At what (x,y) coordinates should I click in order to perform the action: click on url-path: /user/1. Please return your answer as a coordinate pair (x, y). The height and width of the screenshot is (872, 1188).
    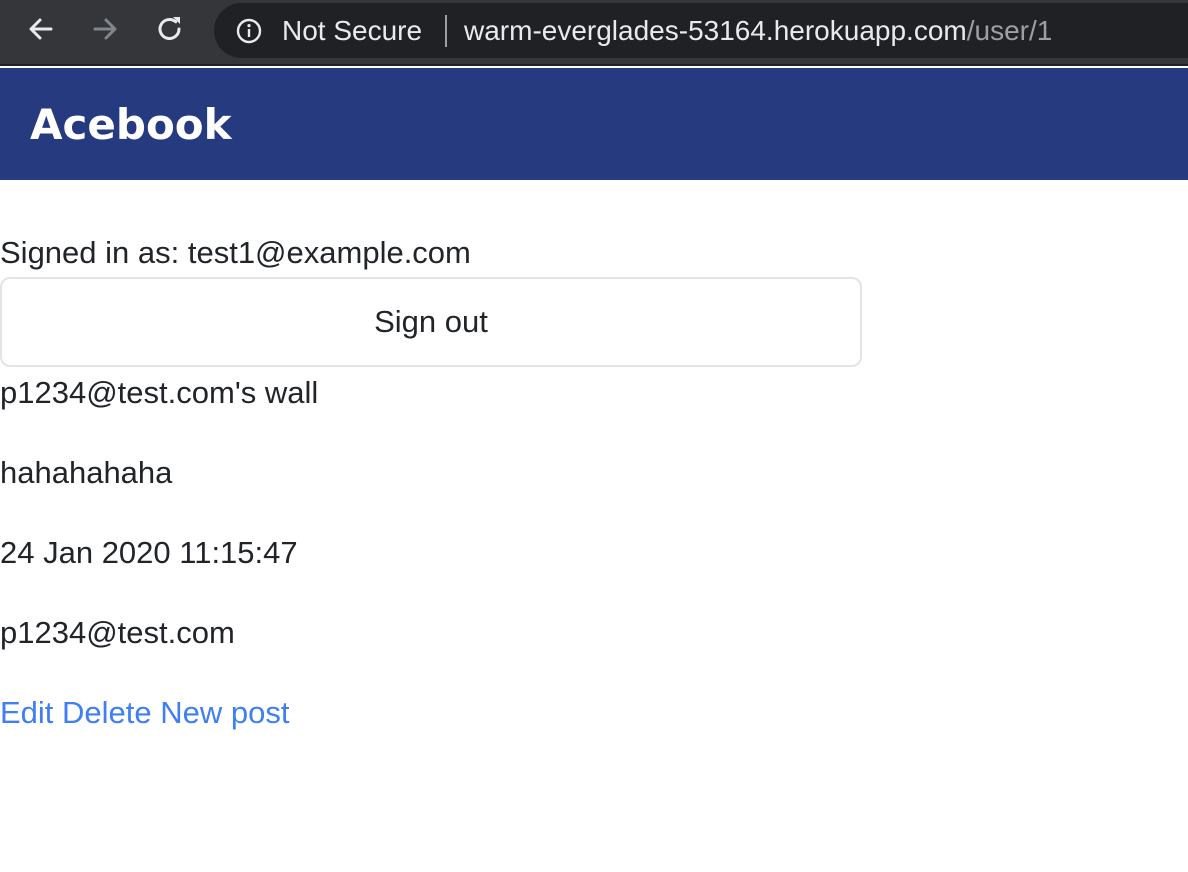
    Looking at the image, I should click on (1009, 30).